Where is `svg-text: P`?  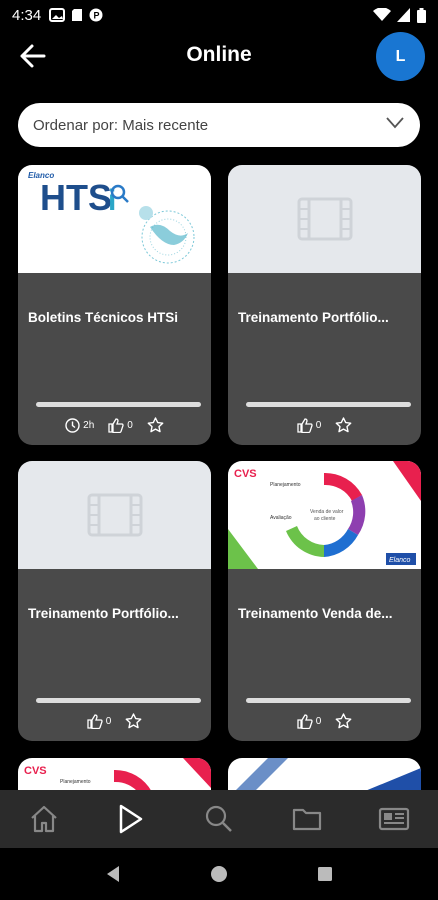
svg-text: P is located at coordinates (97, 16).